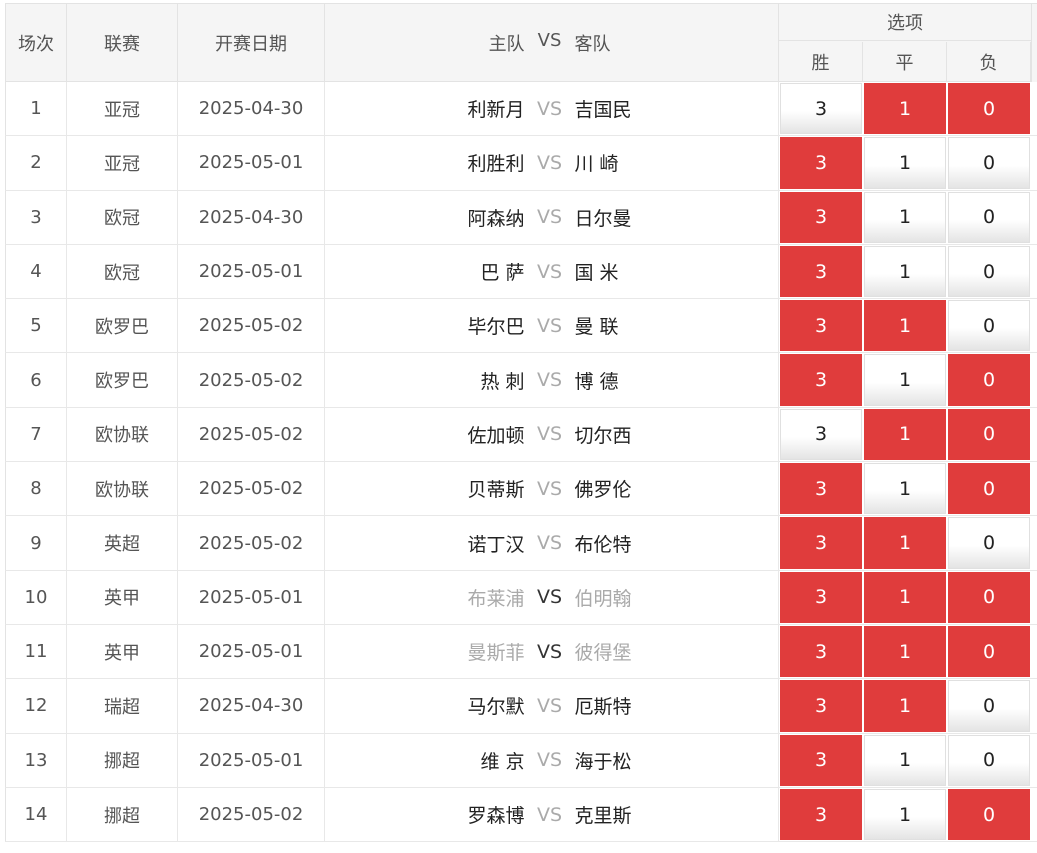 Image resolution: width=1037 pixels, height=853 pixels. What do you see at coordinates (552, 109) in the screenshot?
I see `row-match: 利新月 VS 吉国民` at bounding box center [552, 109].